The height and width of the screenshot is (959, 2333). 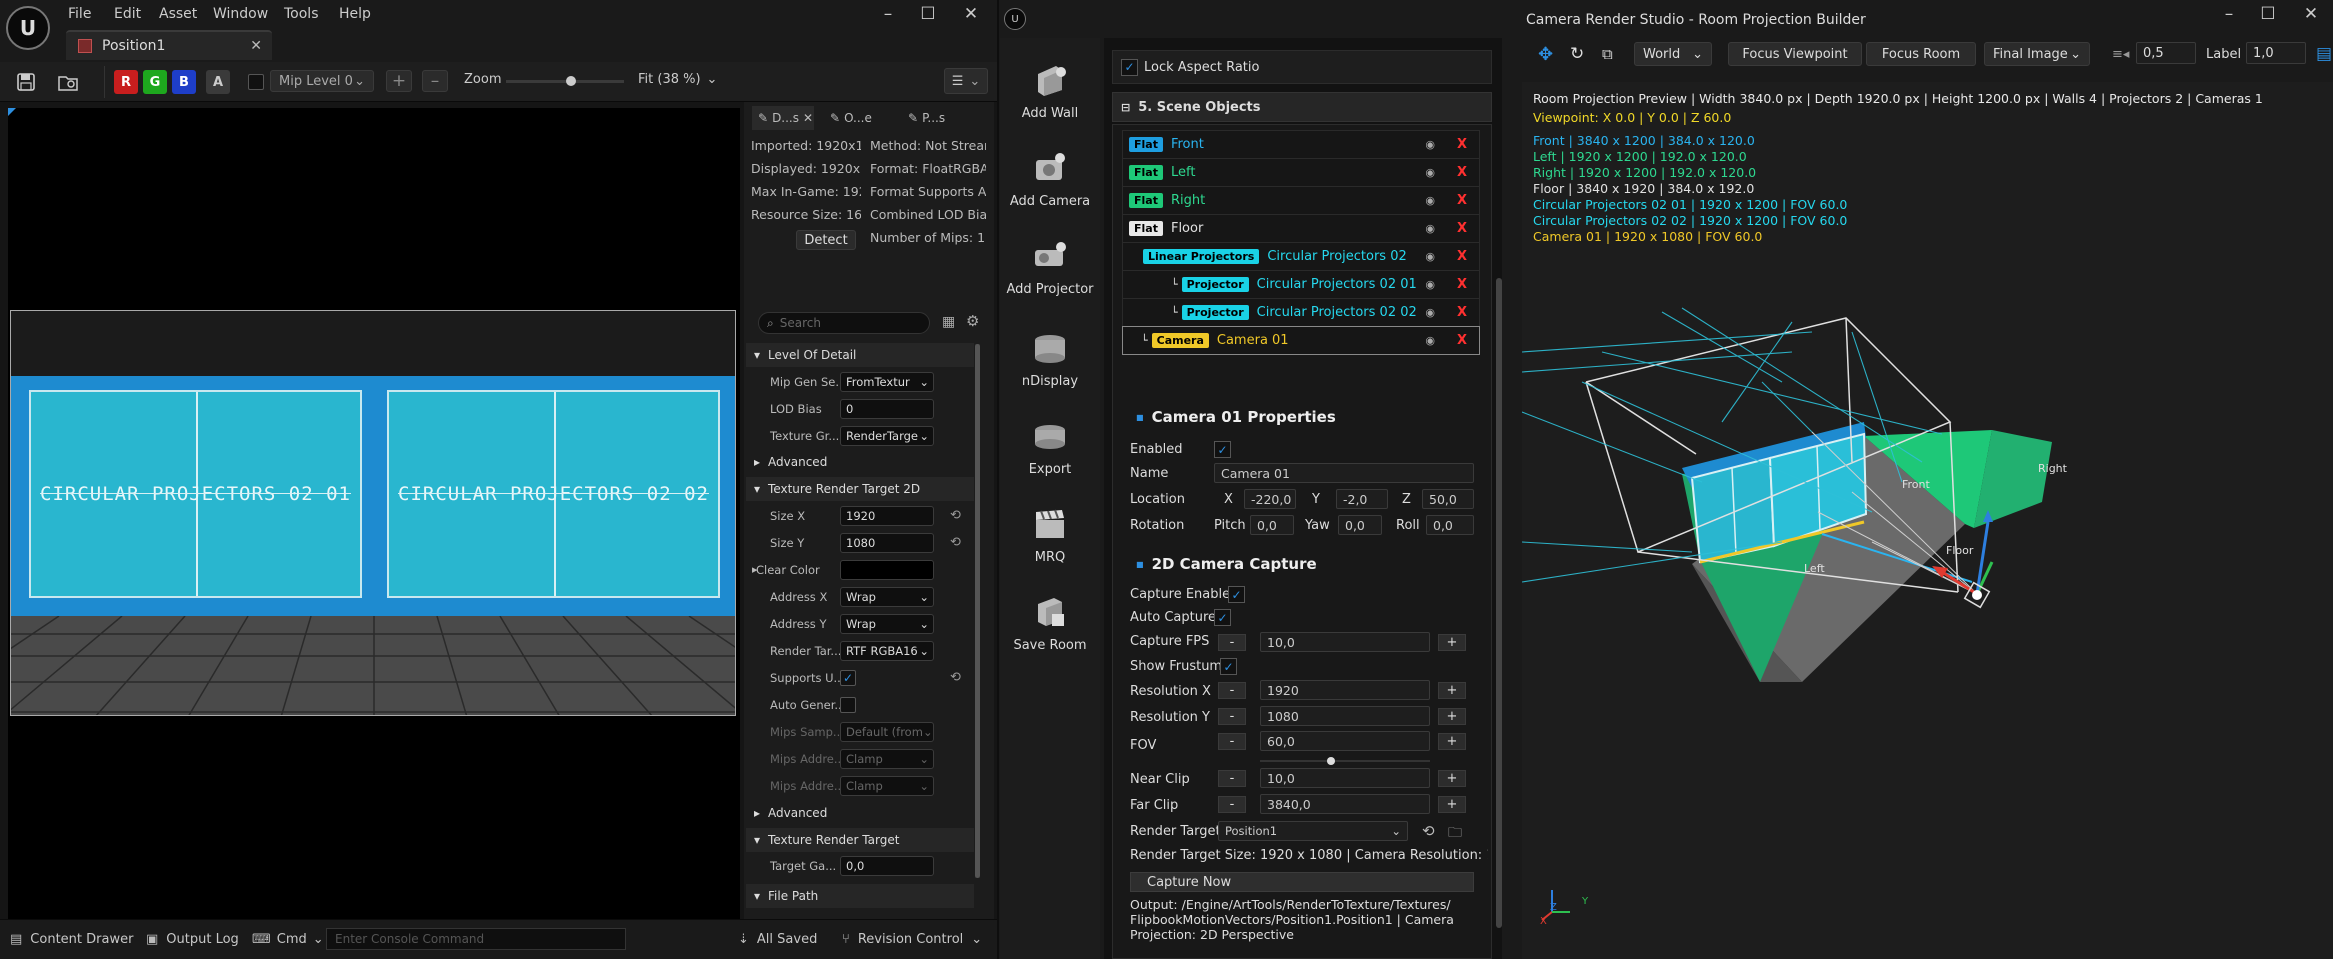 I want to click on tab-preview: ✎ P...s, so click(x=926, y=118).